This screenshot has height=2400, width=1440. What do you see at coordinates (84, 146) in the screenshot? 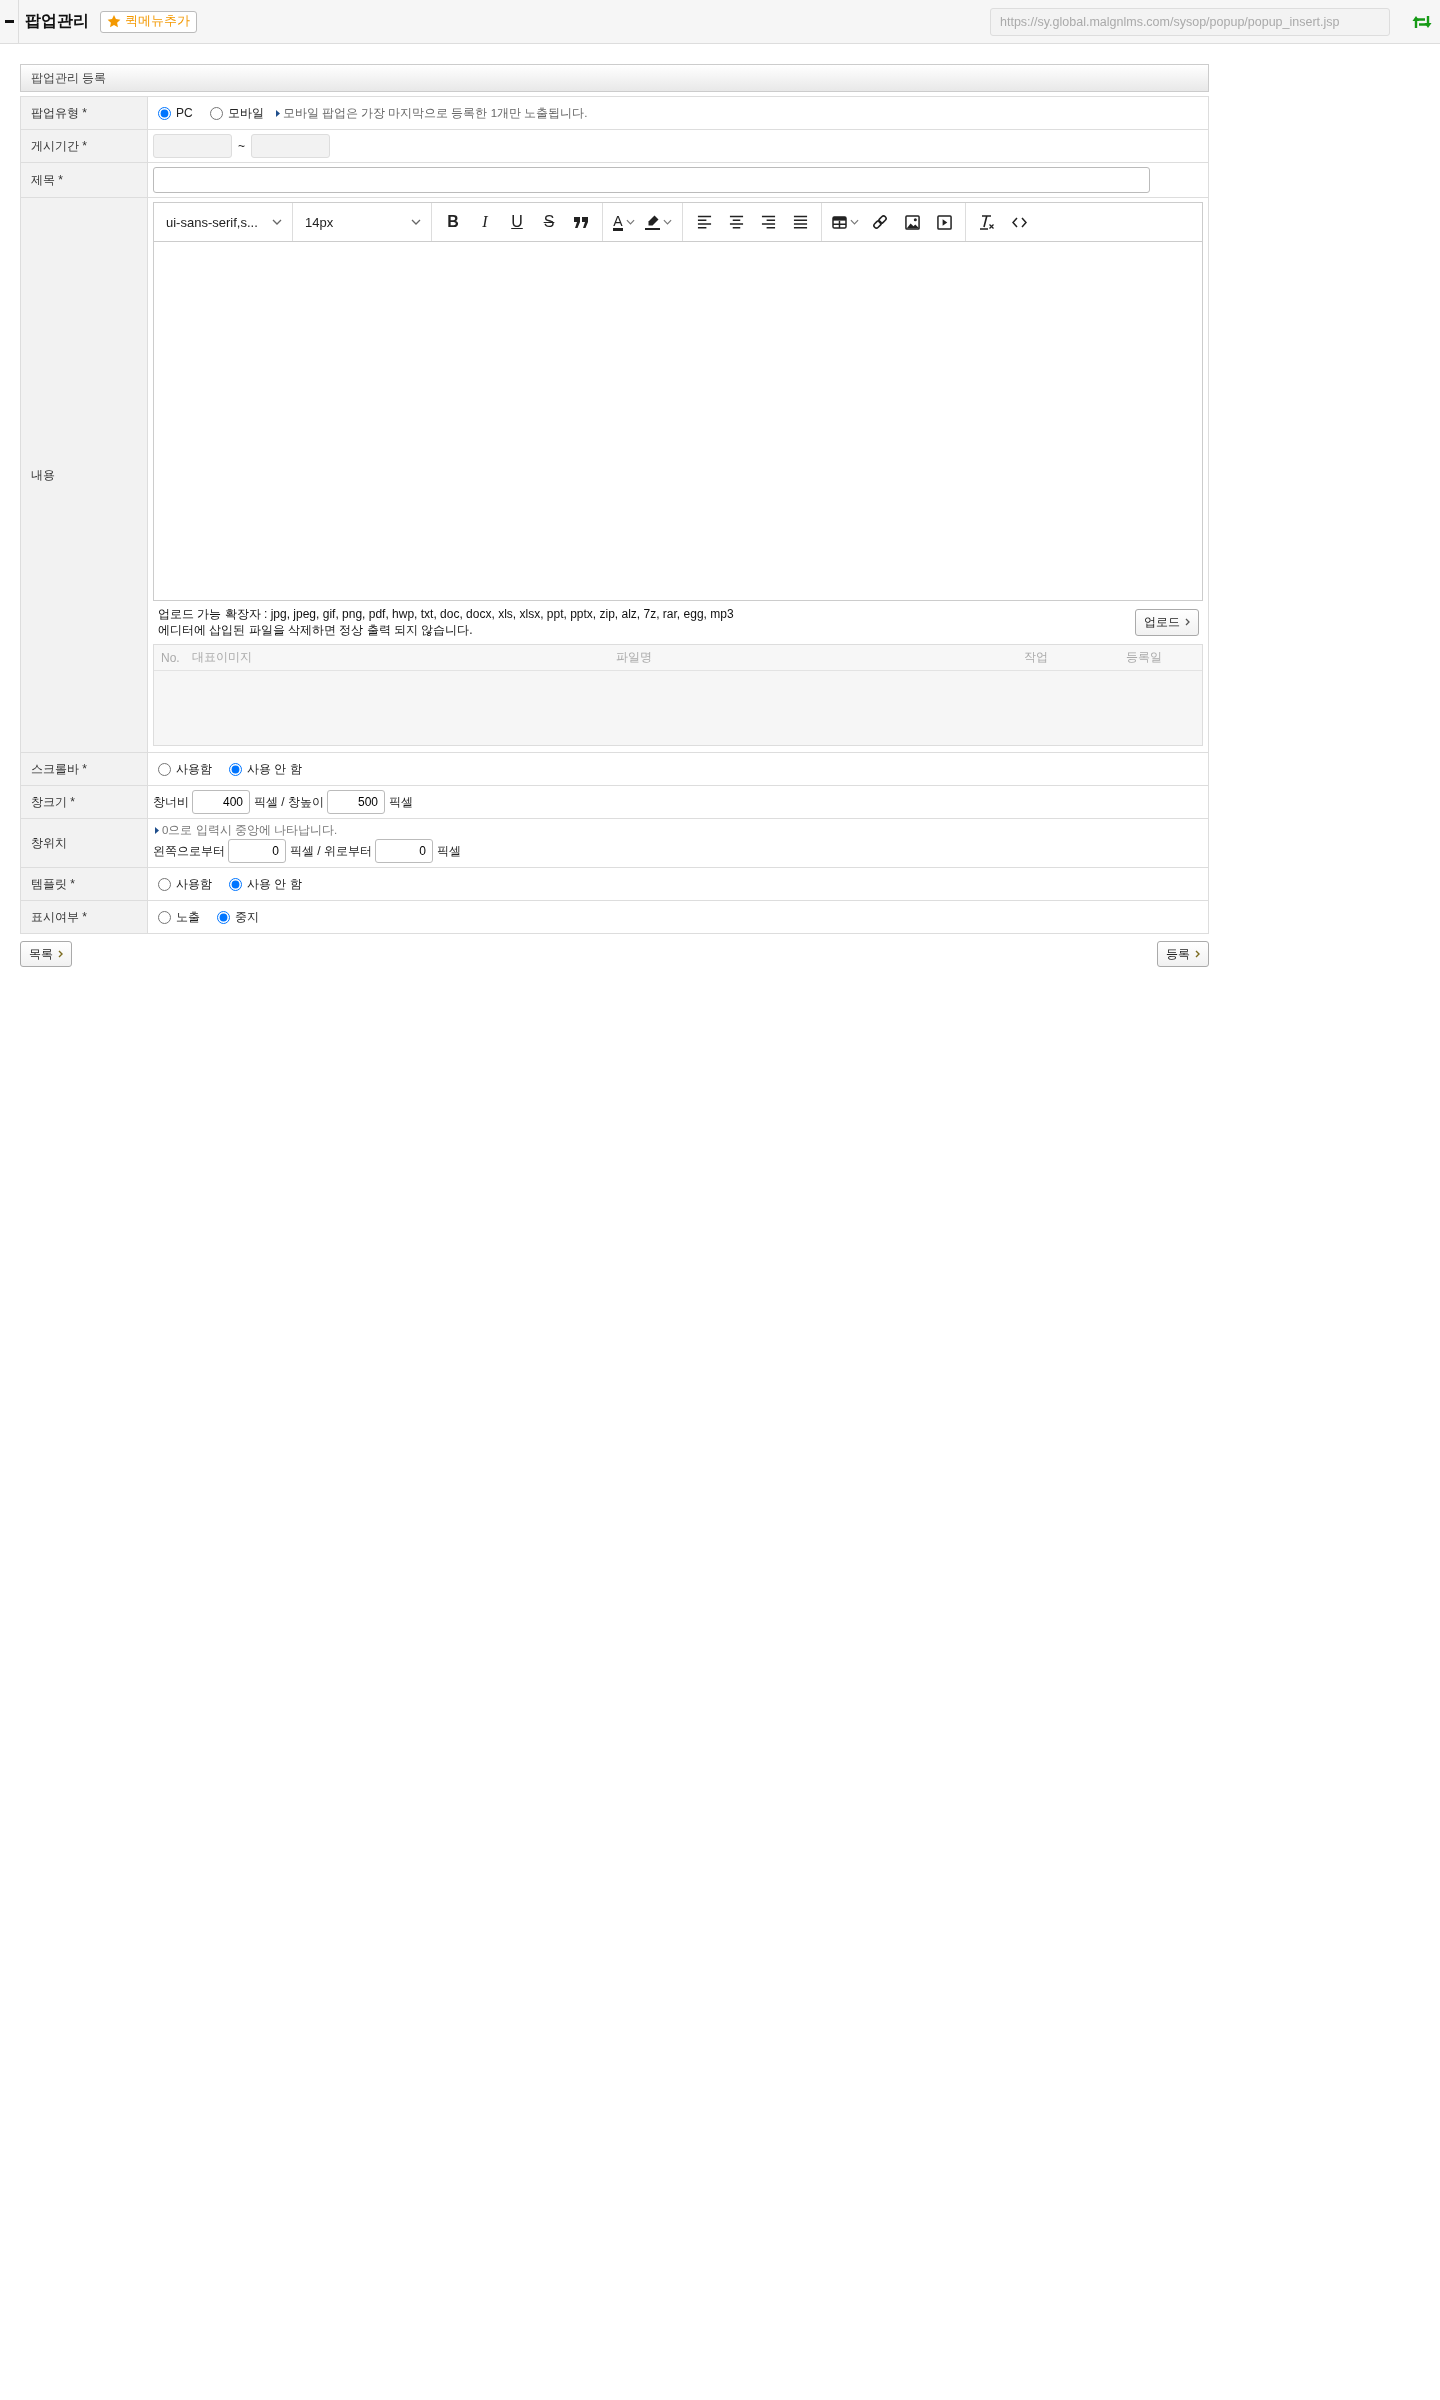
I see `field-label: 게시기간 *` at bounding box center [84, 146].